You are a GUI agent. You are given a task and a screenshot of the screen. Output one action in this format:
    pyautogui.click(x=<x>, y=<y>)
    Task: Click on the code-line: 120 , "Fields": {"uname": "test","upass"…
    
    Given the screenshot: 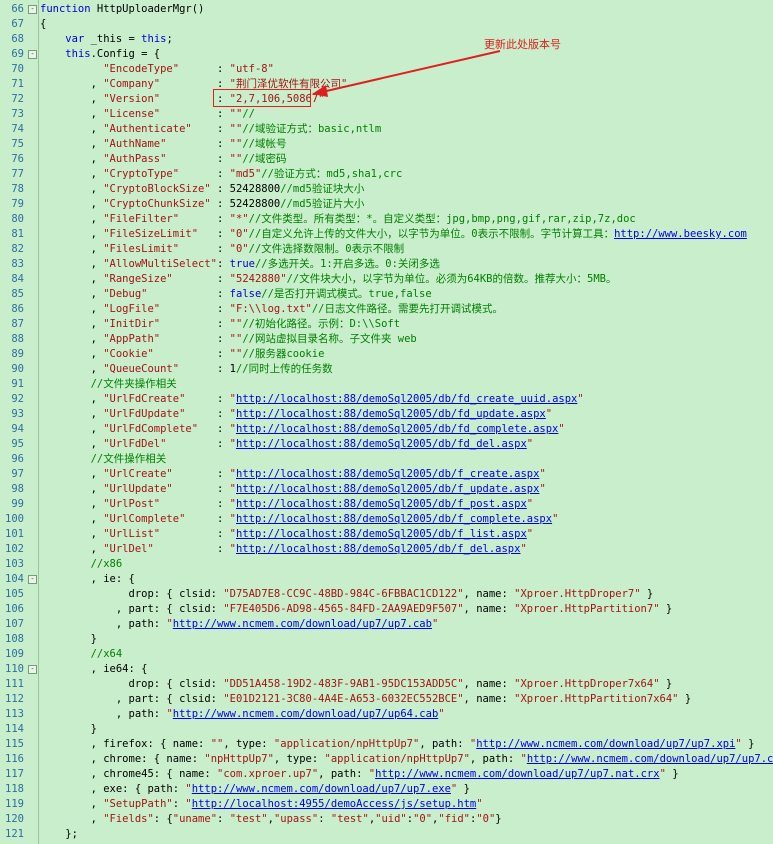 What is the action you would take?
    pyautogui.click(x=386, y=819)
    